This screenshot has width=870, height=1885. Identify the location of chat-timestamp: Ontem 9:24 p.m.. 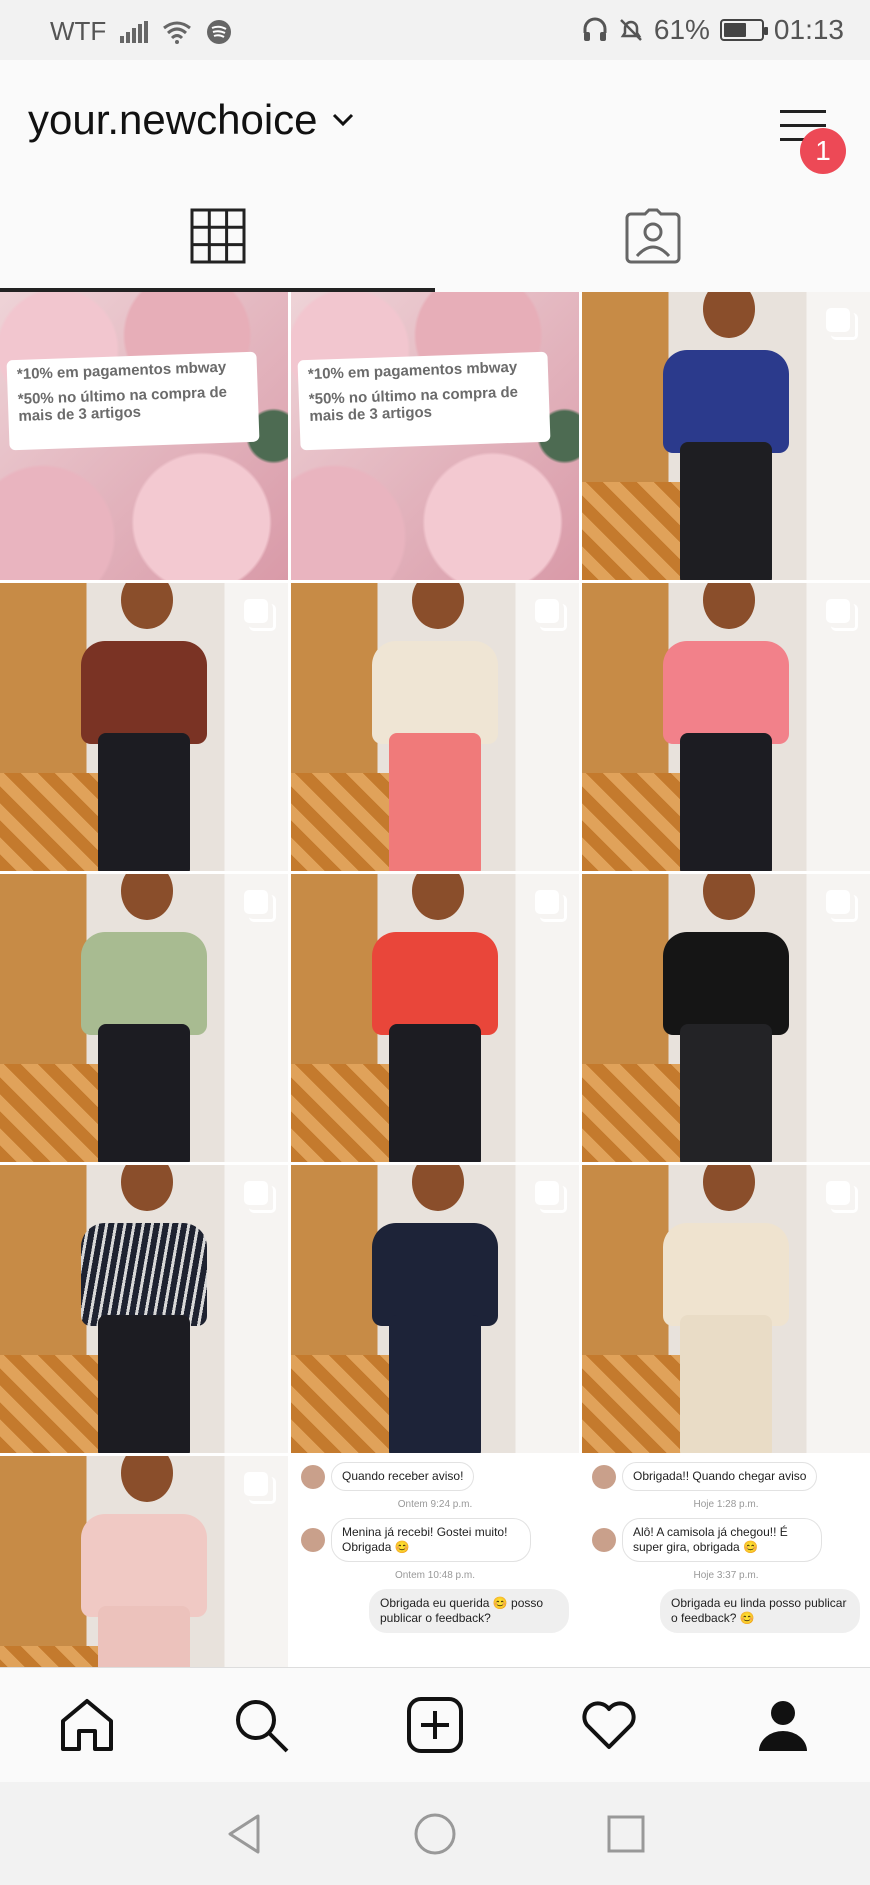
(435, 1504).